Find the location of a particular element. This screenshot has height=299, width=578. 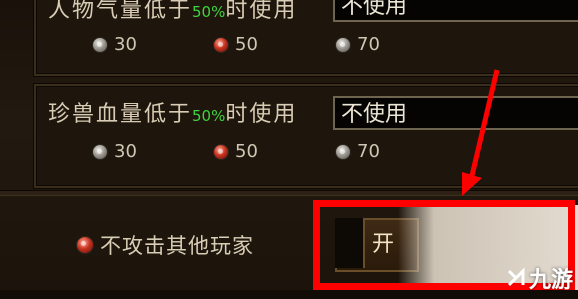

pointer-arrow-icon is located at coordinates (481, 132).